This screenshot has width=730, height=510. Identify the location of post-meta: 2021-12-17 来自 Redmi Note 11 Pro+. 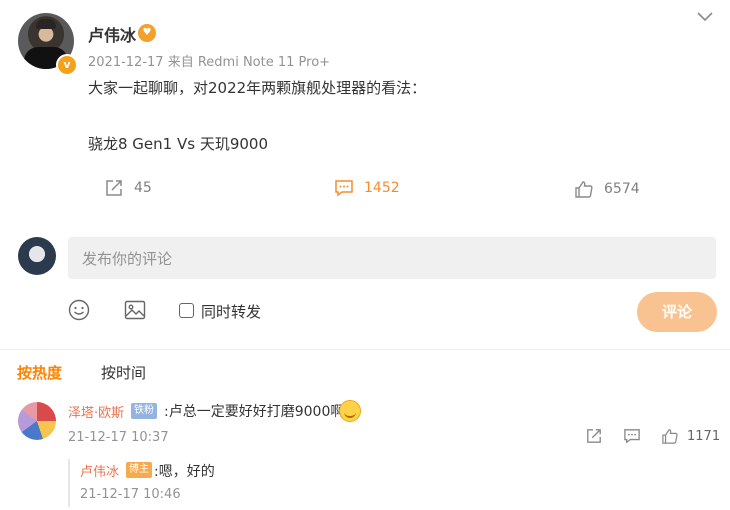
(209, 60).